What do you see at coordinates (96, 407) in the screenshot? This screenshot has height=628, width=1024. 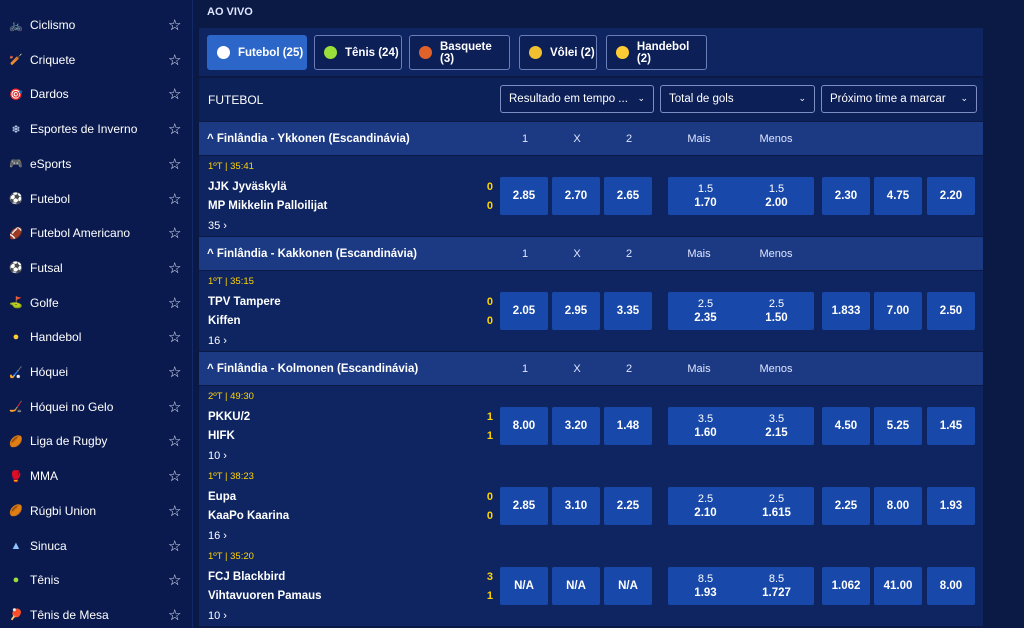 I see `sidebar-item-h-quei-no-gelo: 🏒 Hóquei no Gelo ☆` at bounding box center [96, 407].